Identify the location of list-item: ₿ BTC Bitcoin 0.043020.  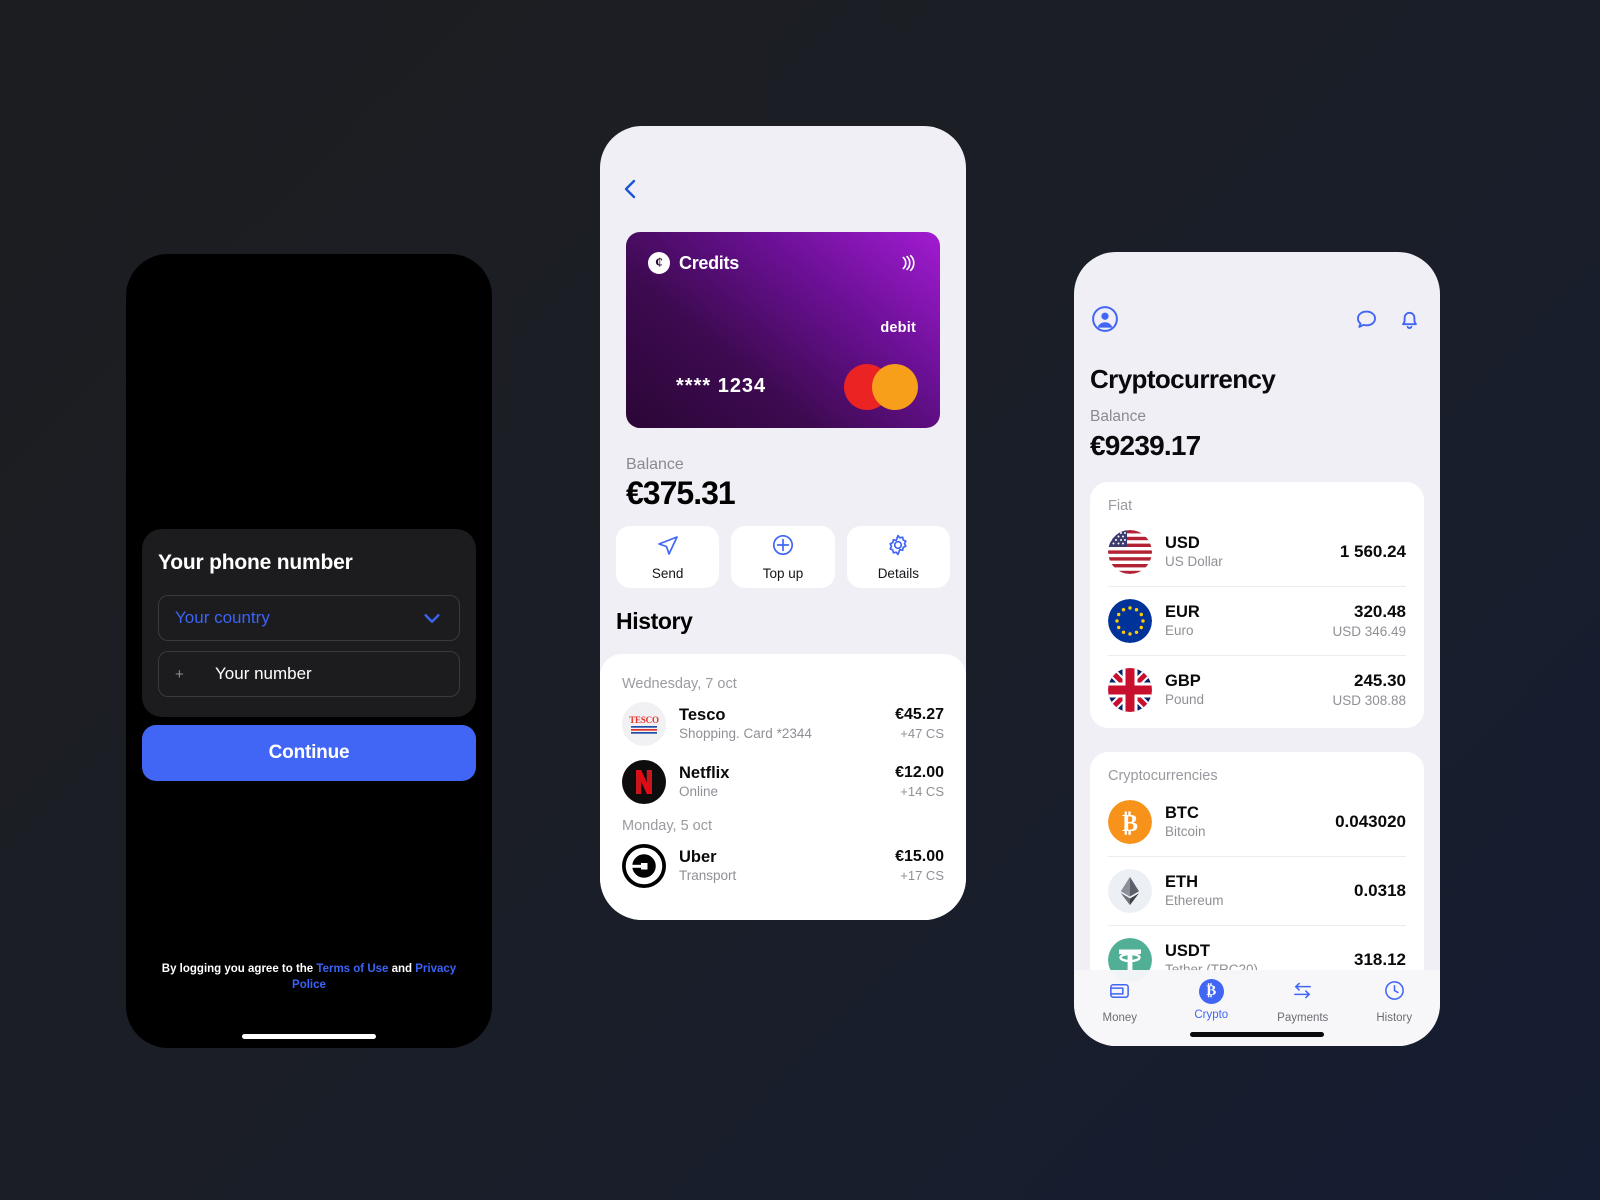
(1257, 822).